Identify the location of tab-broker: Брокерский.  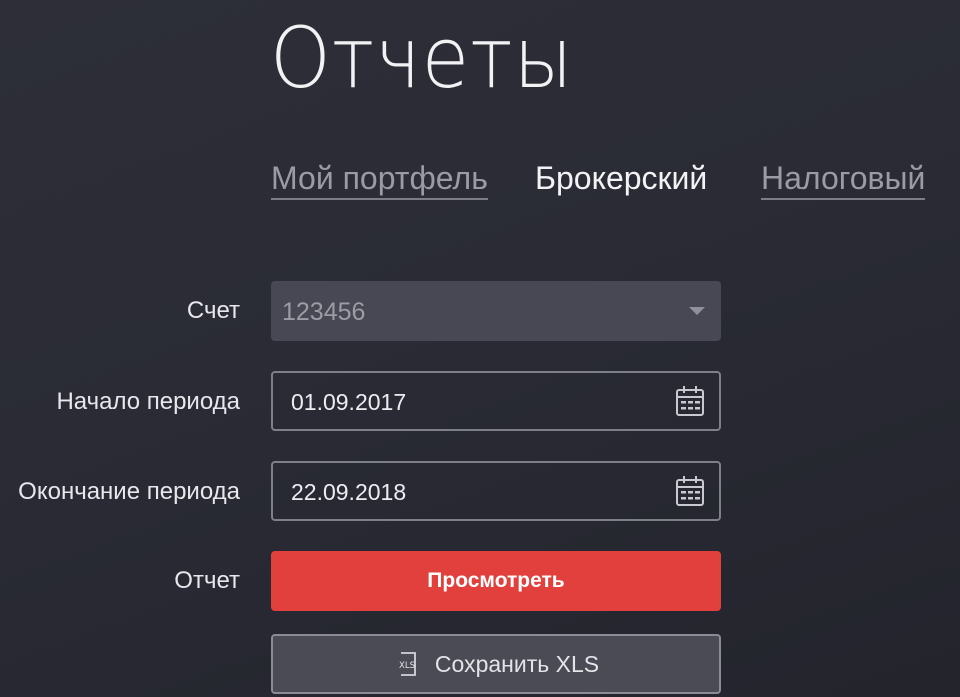
(621, 178).